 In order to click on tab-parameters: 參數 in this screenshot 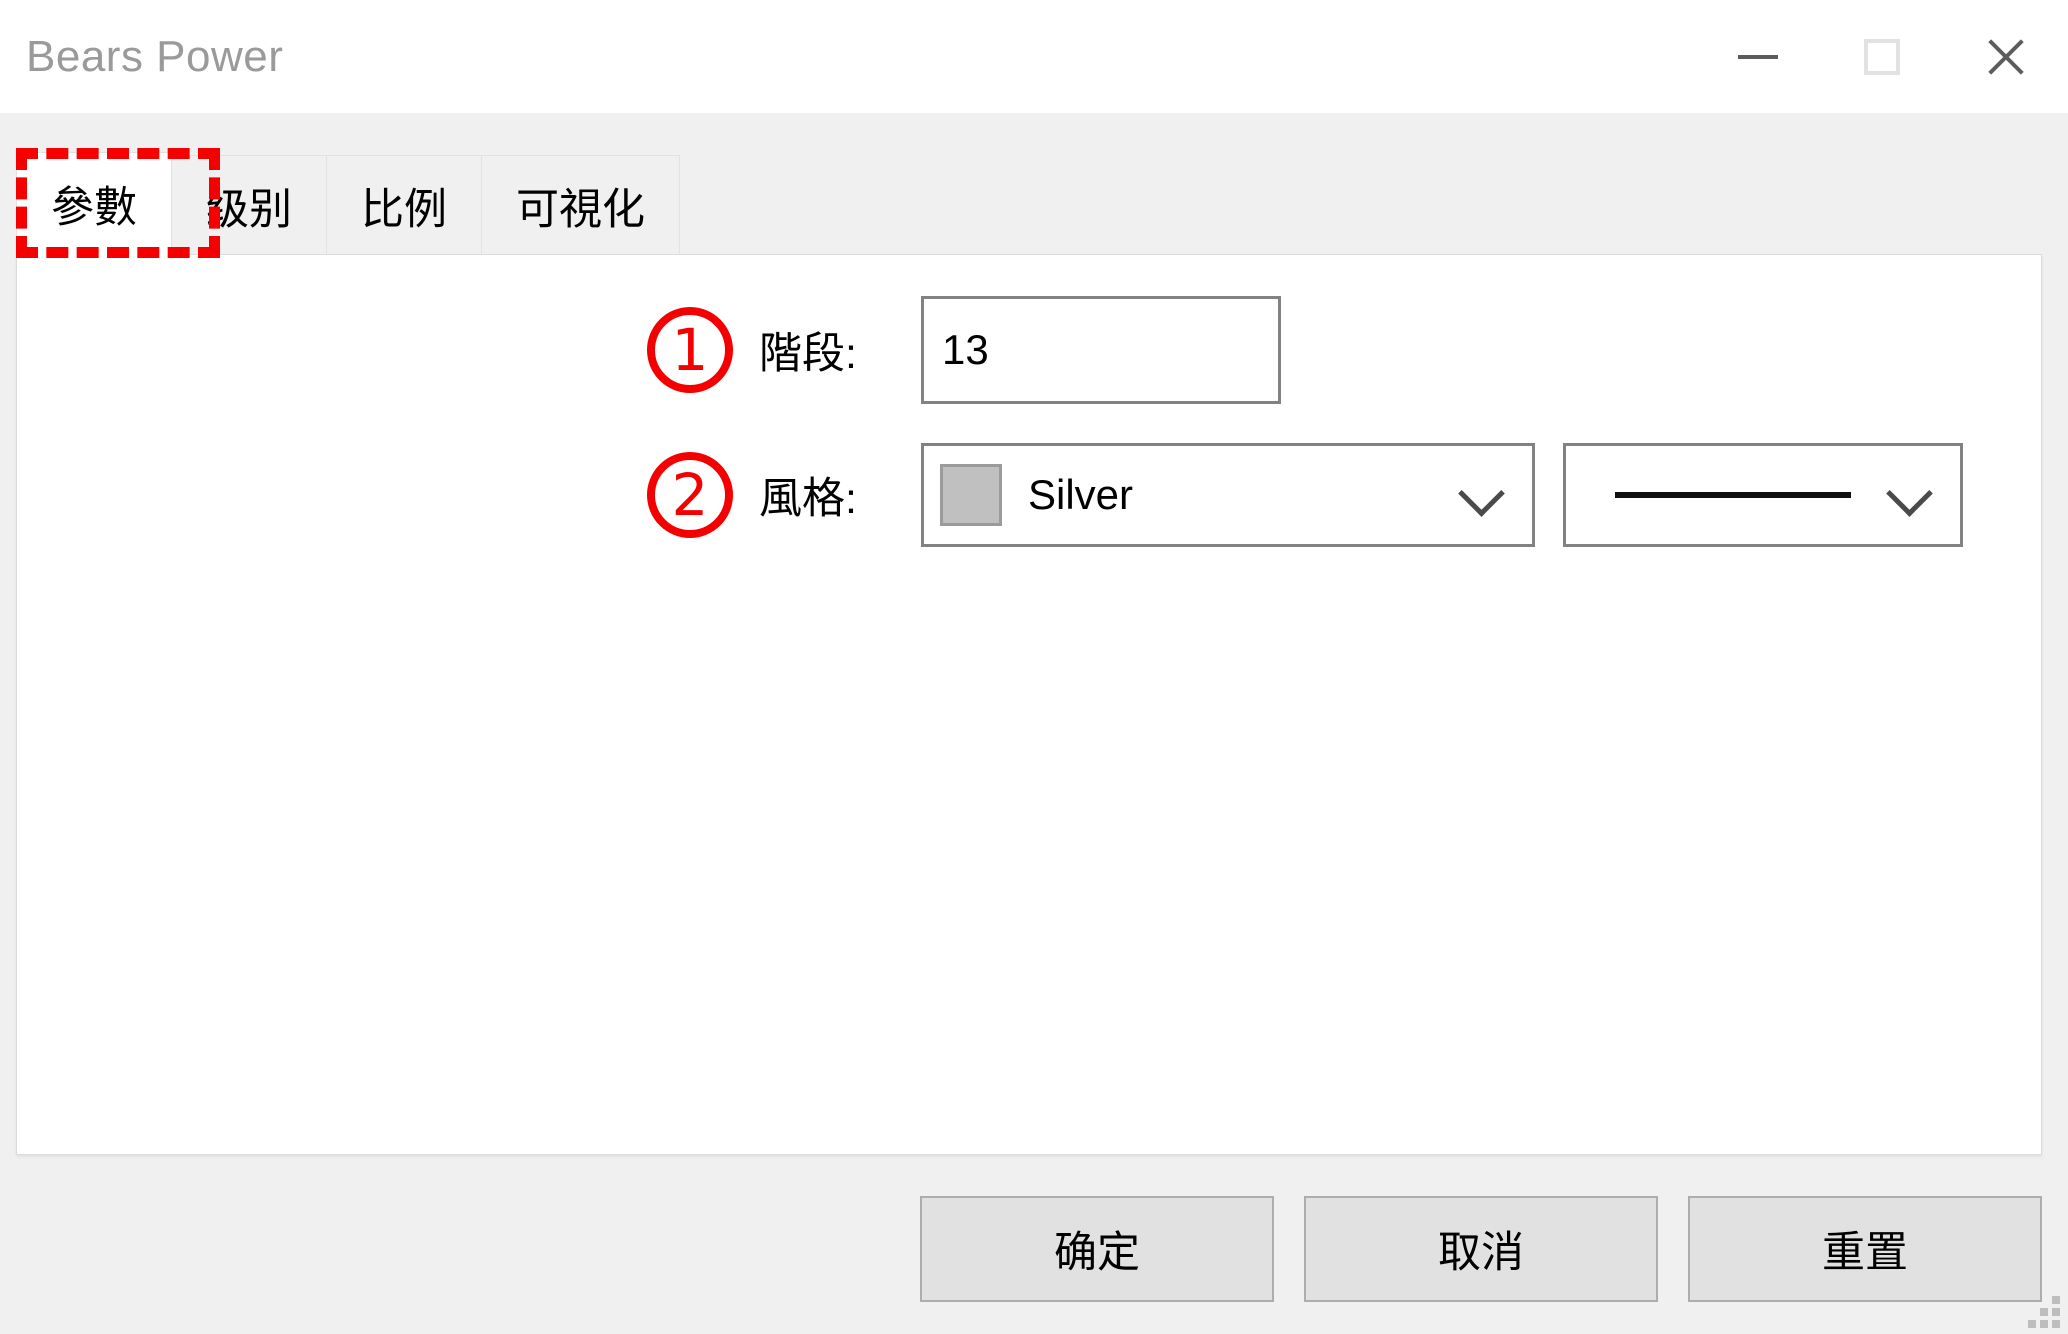, I will do `click(94, 203)`.